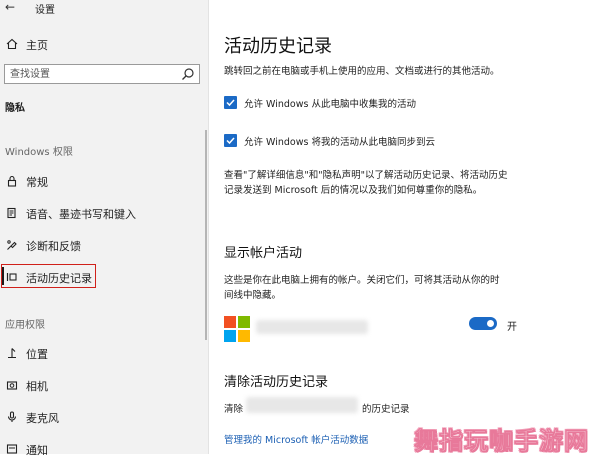 The height and width of the screenshot is (460, 596). I want to click on sidebar-item-label: 通知, so click(37, 450).